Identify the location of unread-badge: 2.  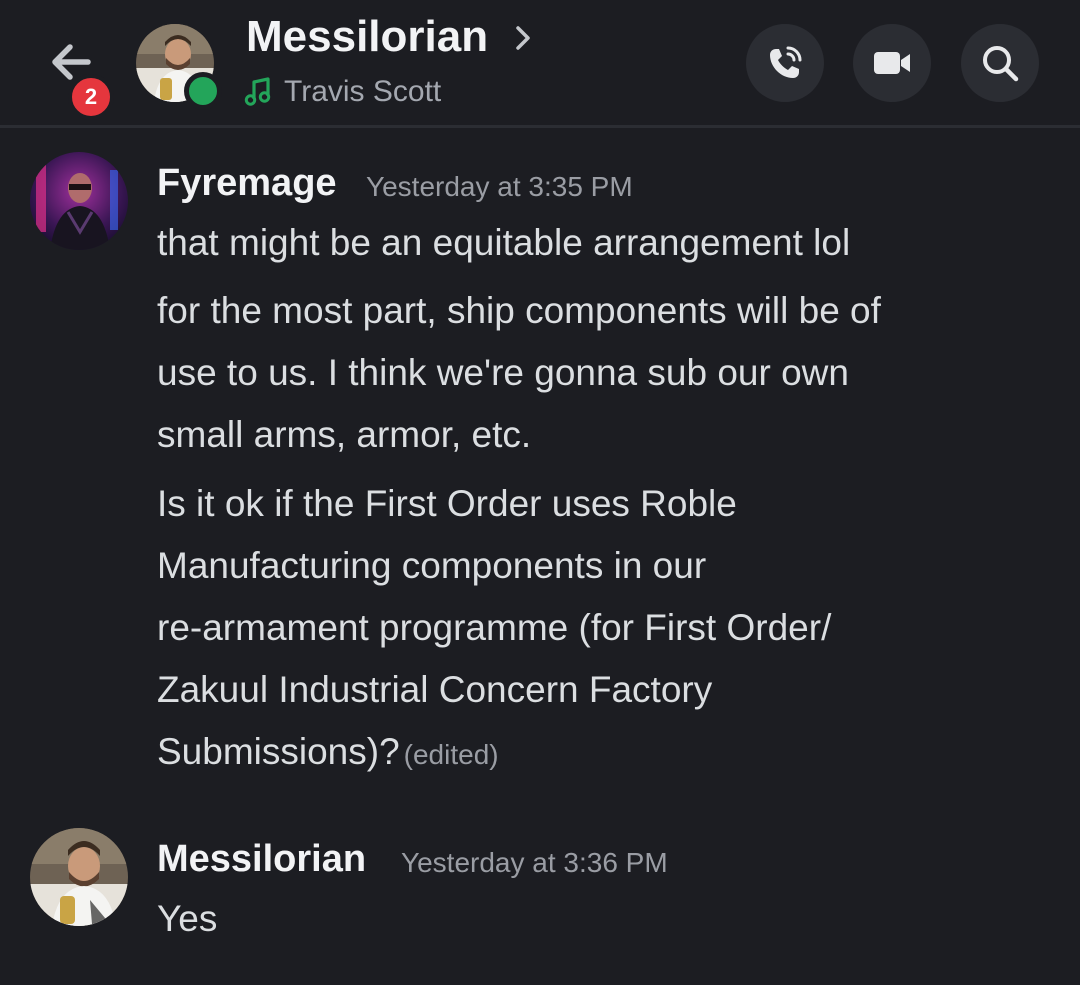
(91, 97).